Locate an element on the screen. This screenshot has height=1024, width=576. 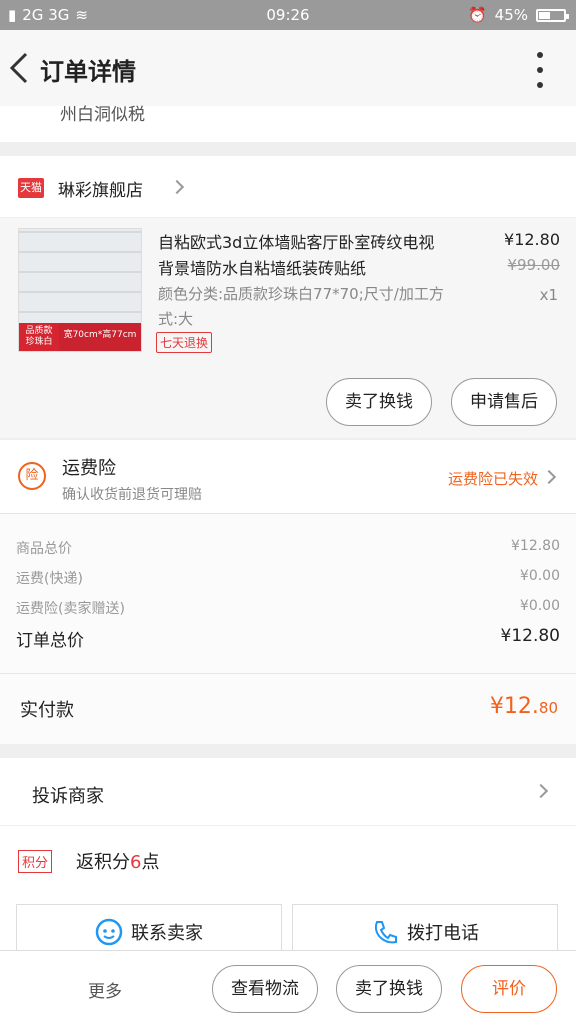
complain-label: 投诉商家 is located at coordinates (68, 796).